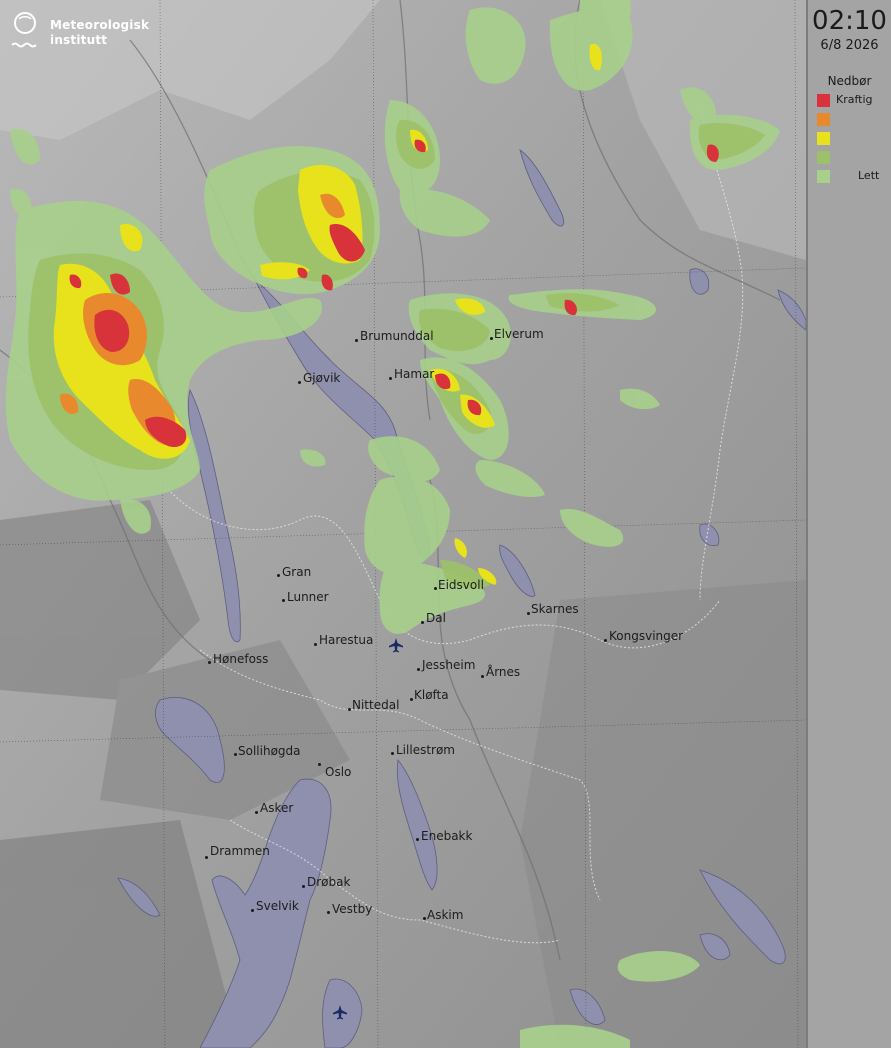 The image size is (891, 1048). I want to click on place-label: Skarnes, so click(555, 609).